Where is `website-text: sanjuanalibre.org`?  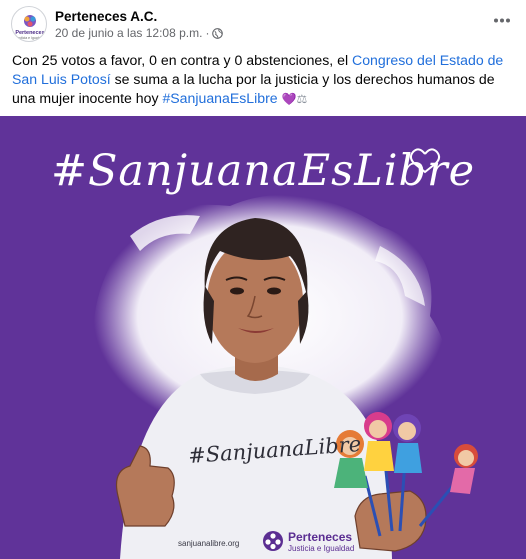
website-text: sanjuanalibre.org is located at coordinates (209, 543).